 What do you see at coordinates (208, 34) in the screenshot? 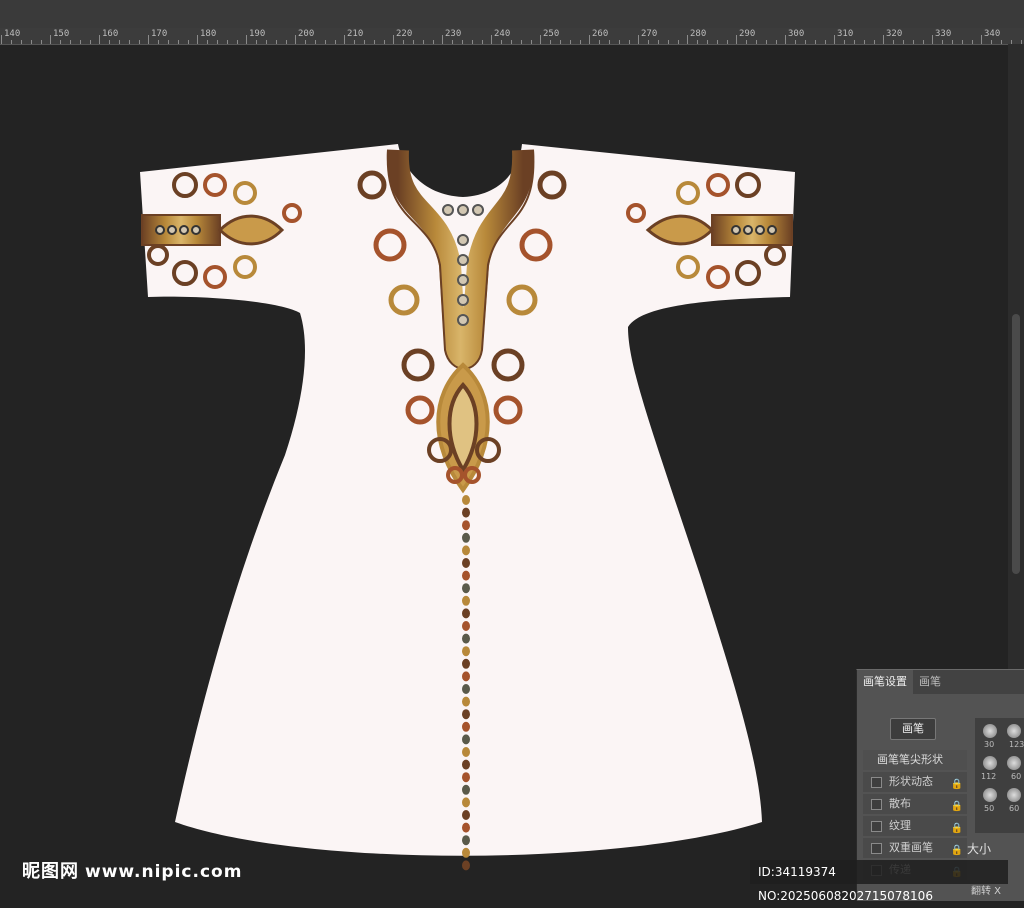
I see `ruler-tick-label: 180` at bounding box center [208, 34].